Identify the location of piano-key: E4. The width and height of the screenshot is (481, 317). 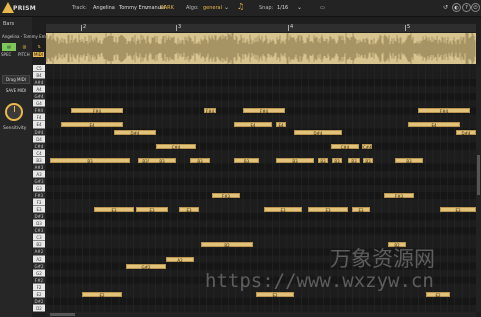
(39, 125).